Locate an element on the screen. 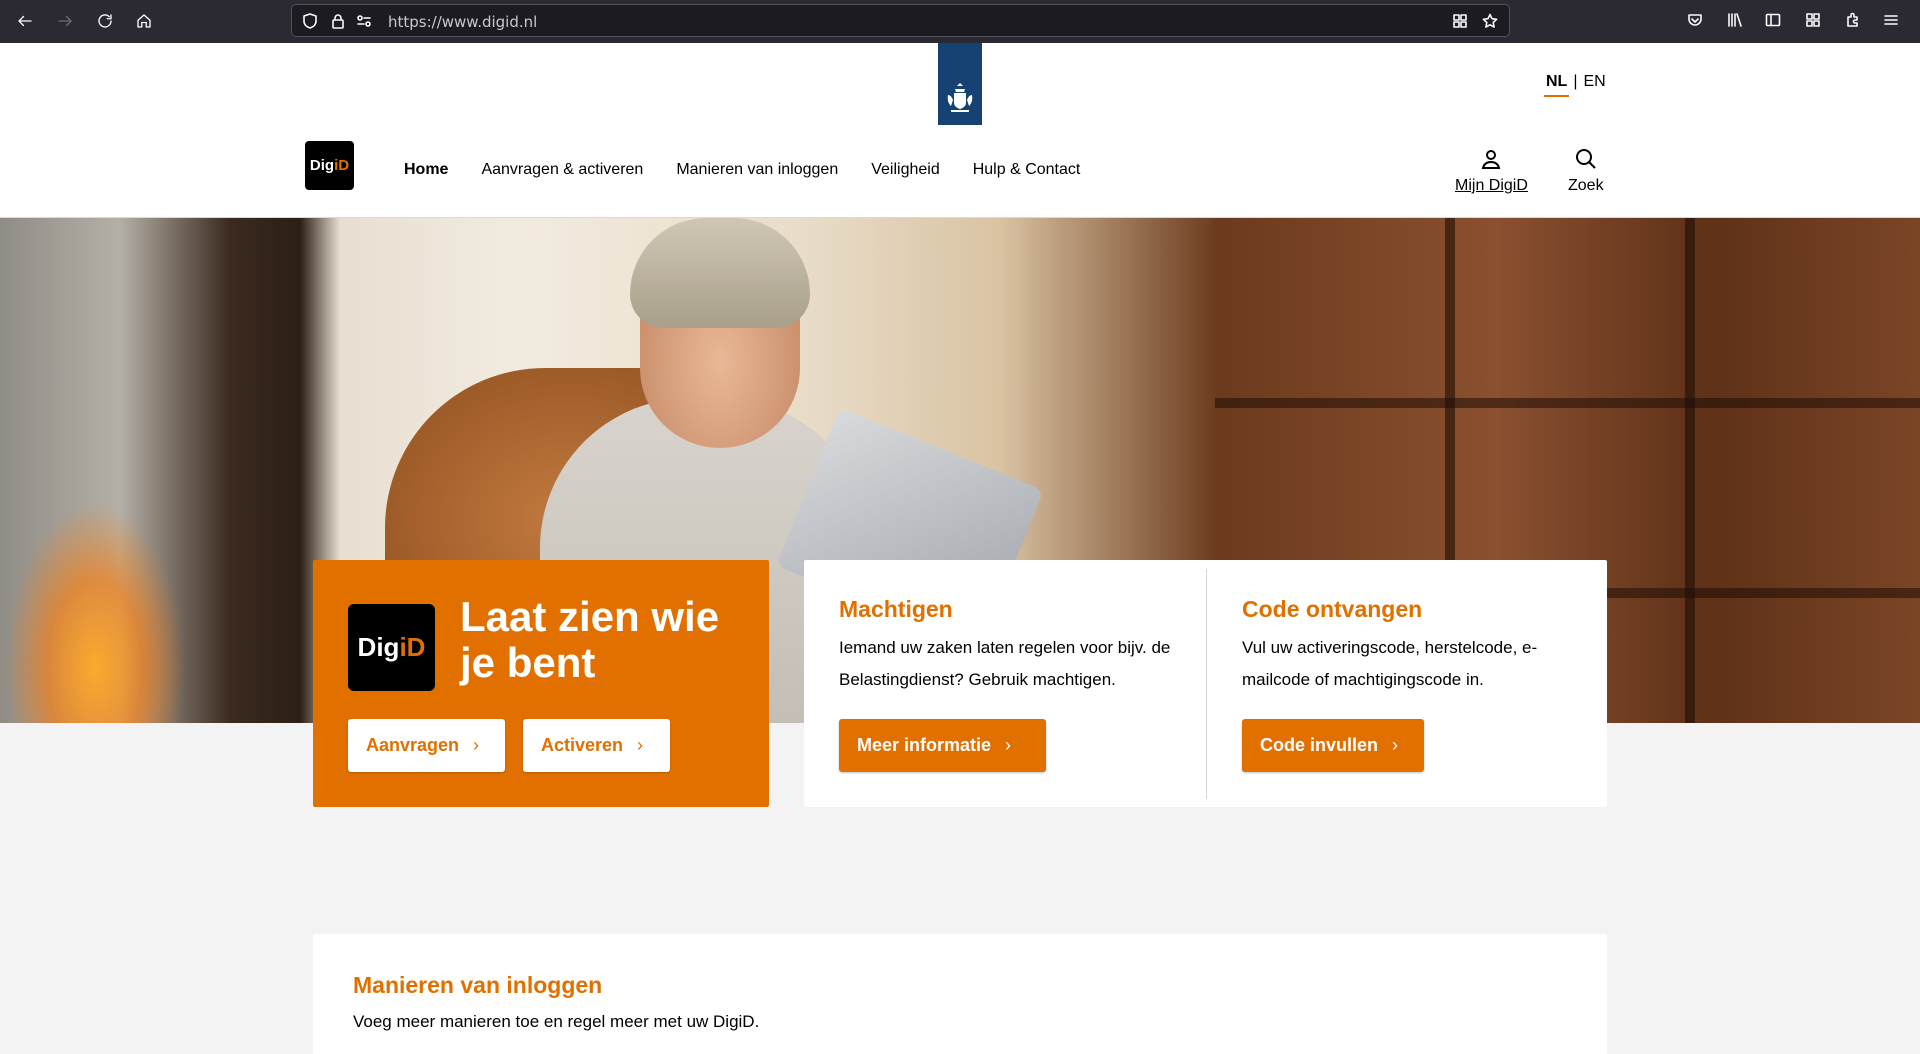  browser-toolbar: https://www.digid.nl is located at coordinates (960, 21).